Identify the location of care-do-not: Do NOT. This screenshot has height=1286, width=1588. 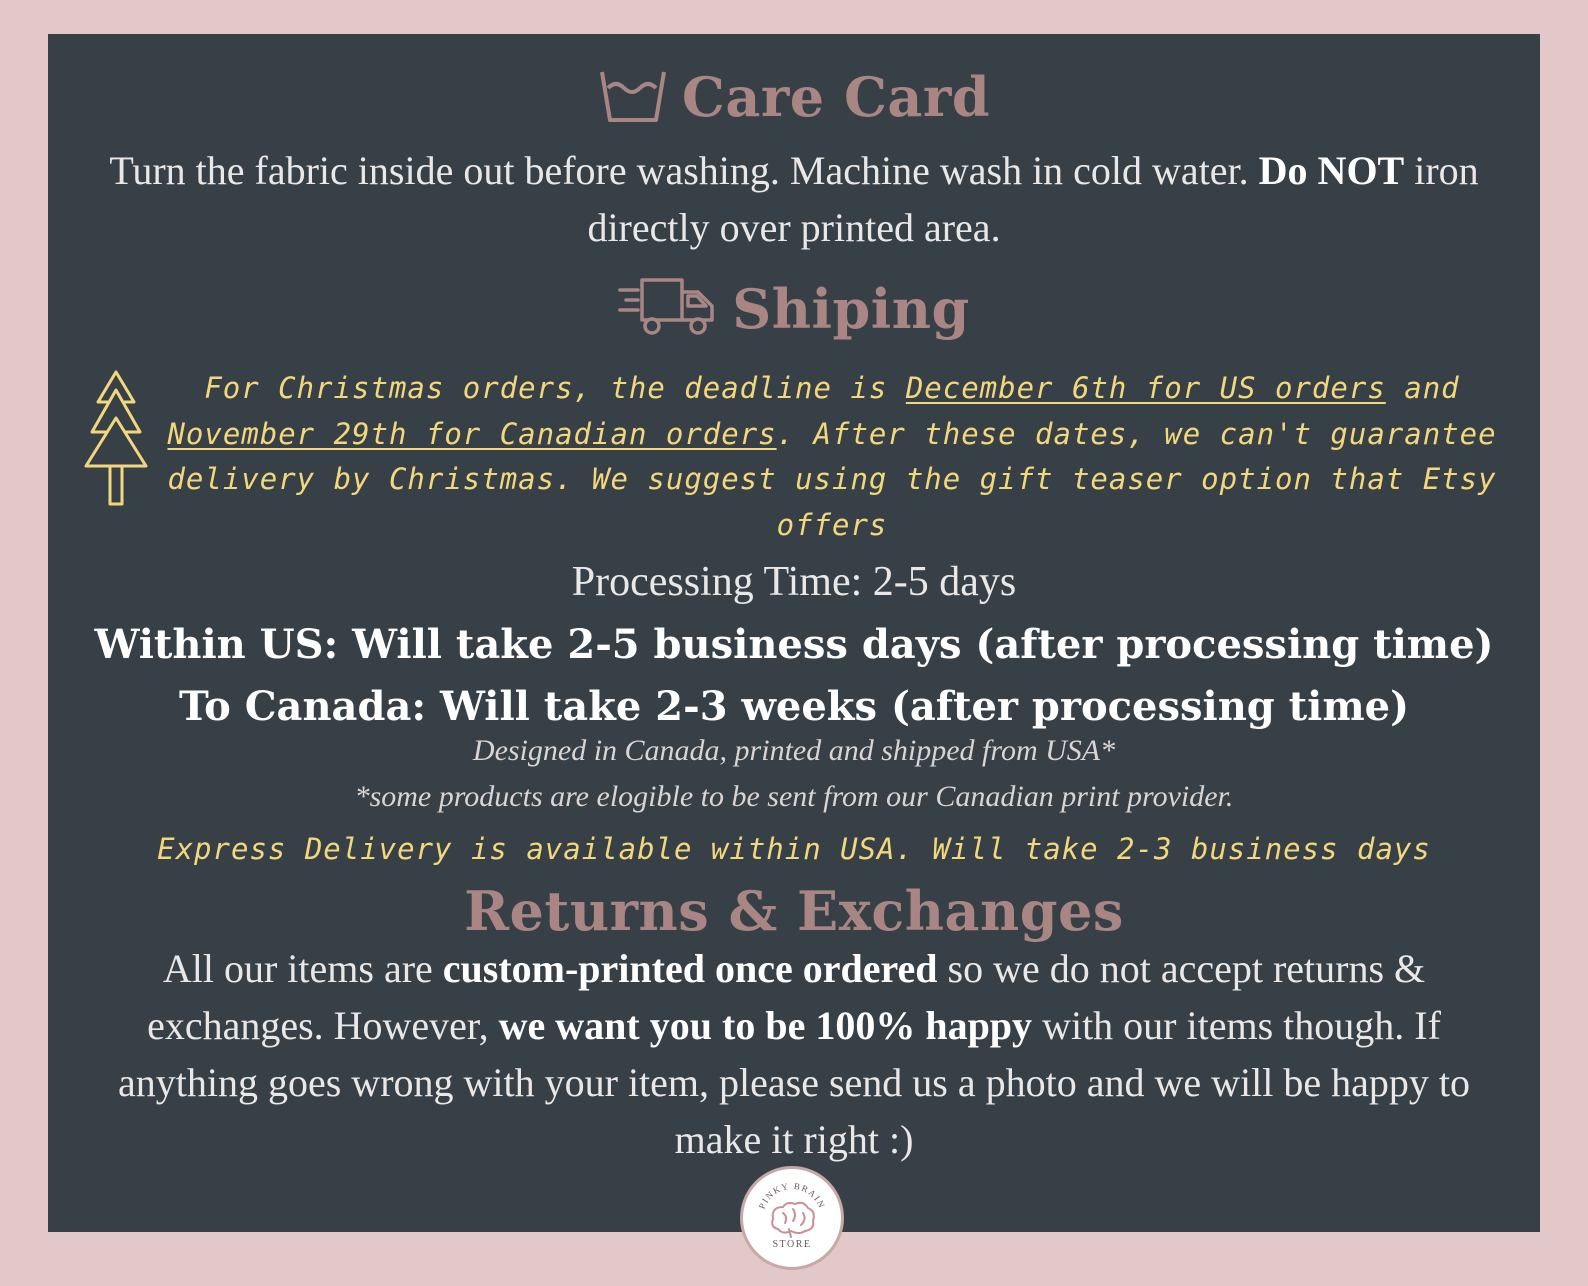
(1331, 170).